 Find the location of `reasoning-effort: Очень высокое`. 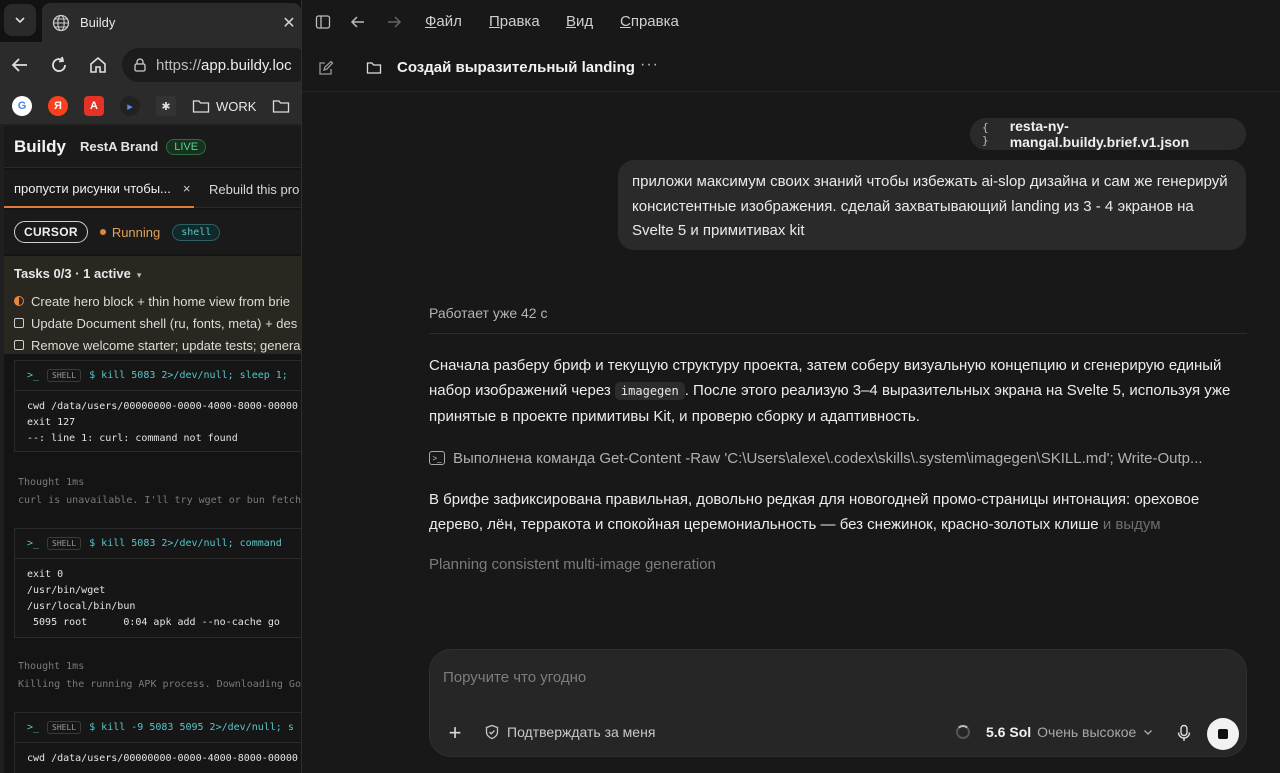

reasoning-effort: Очень высокое is located at coordinates (1087, 732).